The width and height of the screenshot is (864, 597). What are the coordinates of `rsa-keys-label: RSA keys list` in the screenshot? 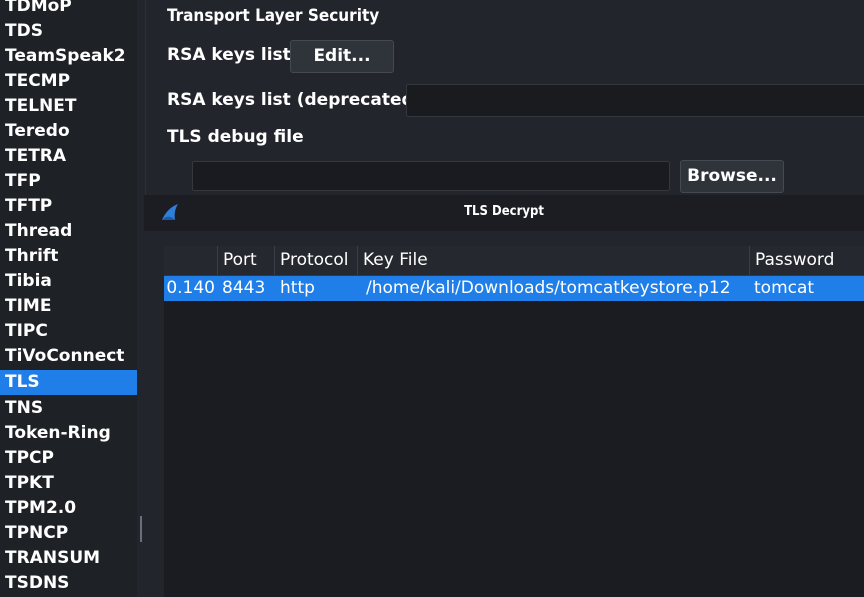 It's located at (229, 55).